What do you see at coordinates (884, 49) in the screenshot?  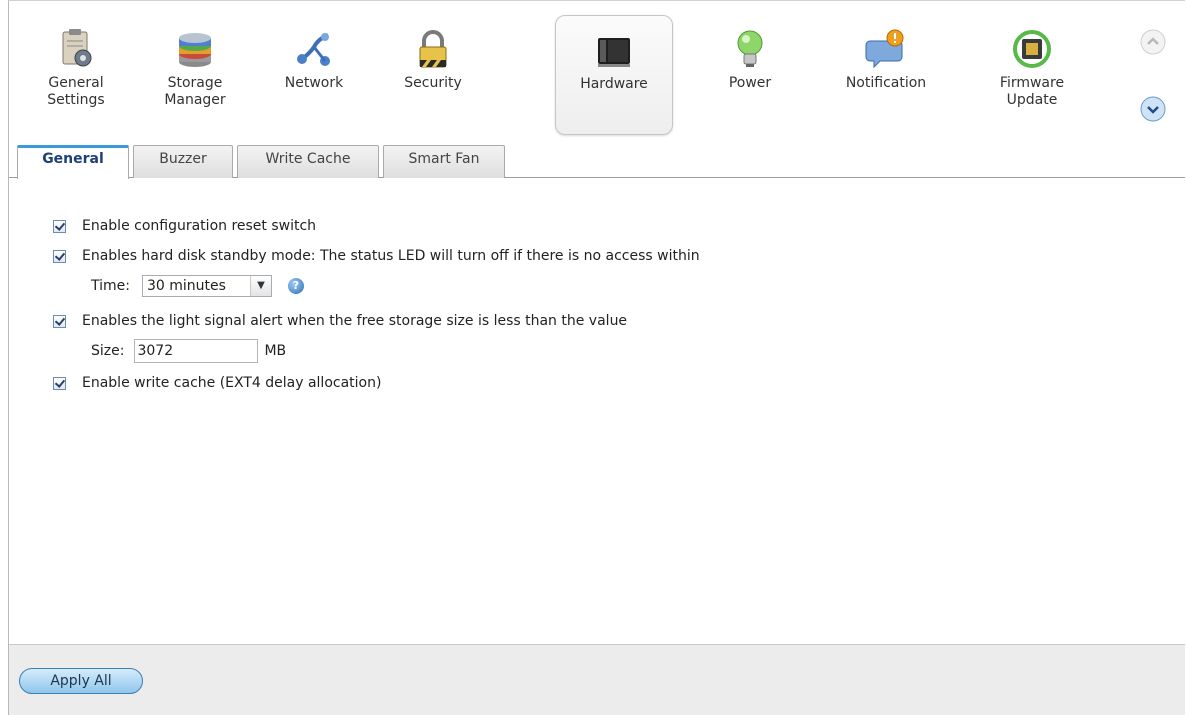 I see `notification-icon` at bounding box center [884, 49].